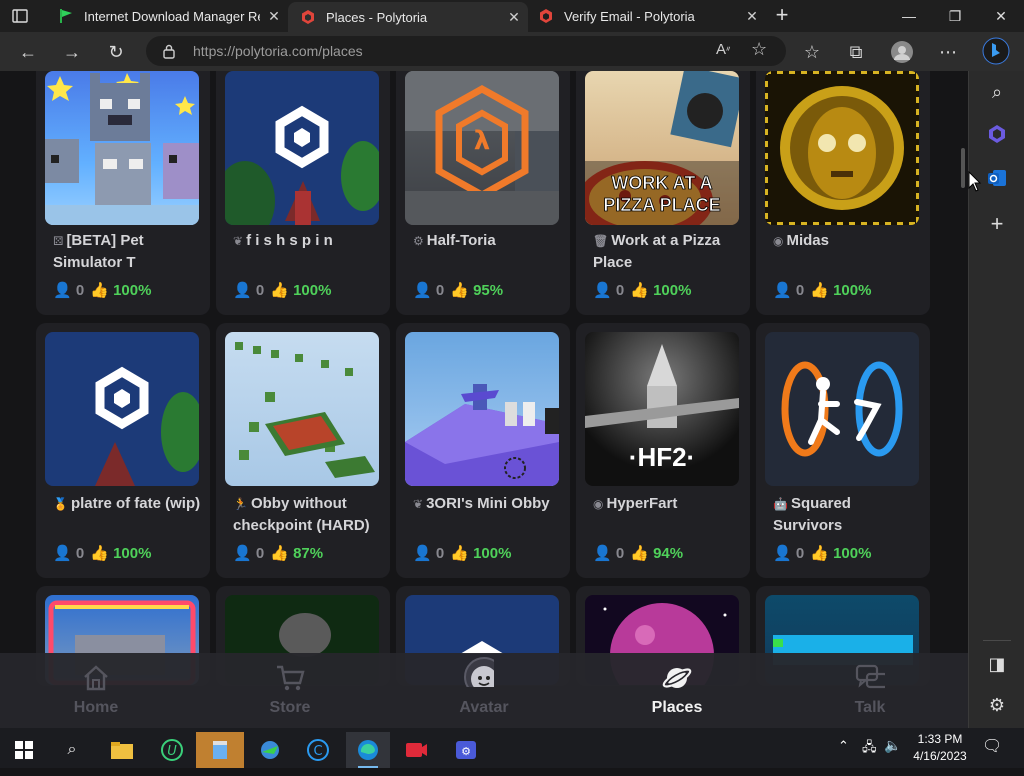 The height and width of the screenshot is (776, 1024). Describe the element at coordinates (466, 750) in the screenshot. I see `app-tools-icon: ⚙` at that location.